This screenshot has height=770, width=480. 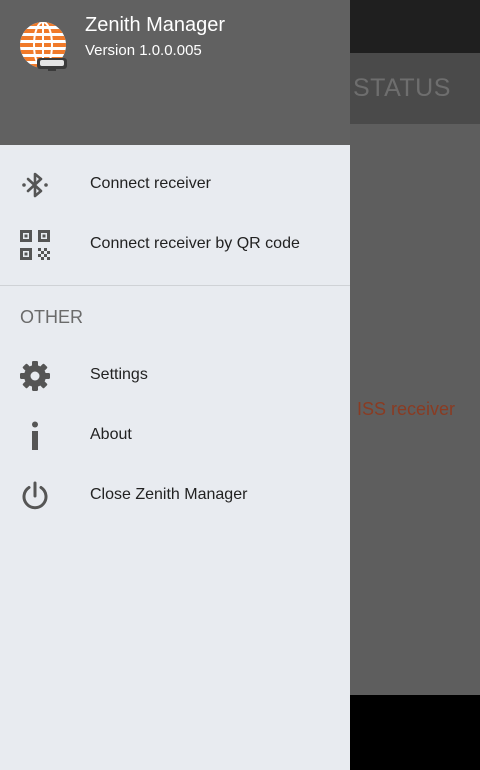 What do you see at coordinates (35, 495) in the screenshot?
I see `power-icon` at bounding box center [35, 495].